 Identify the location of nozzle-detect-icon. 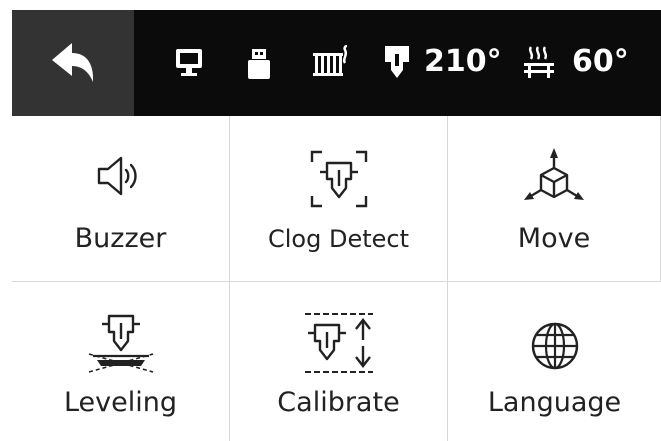
(338, 179).